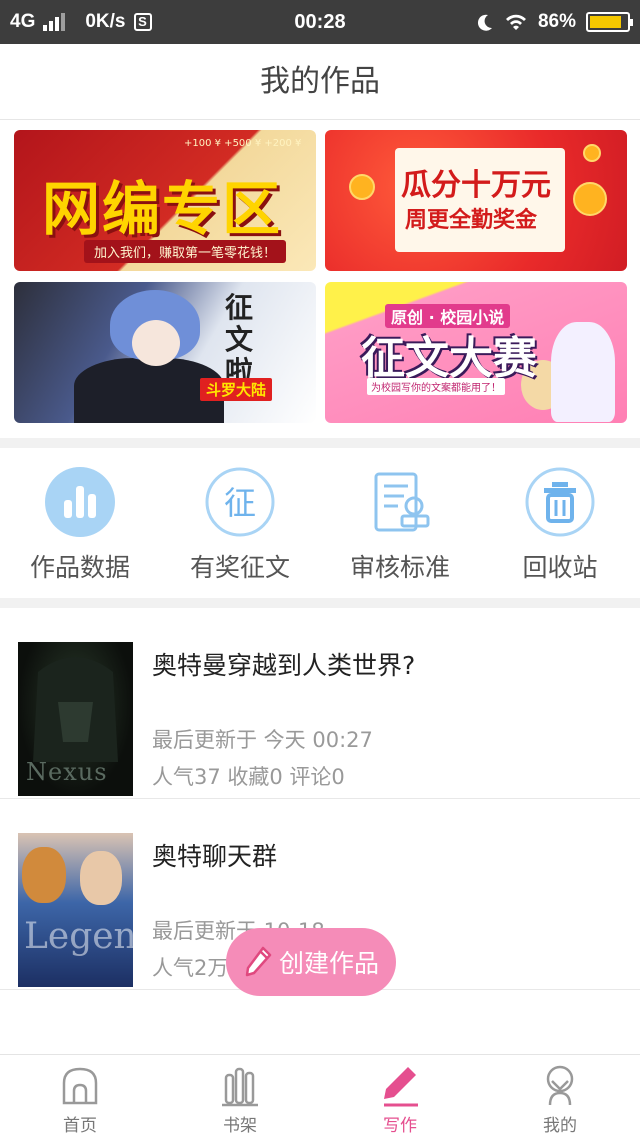 The image size is (640, 1138). Describe the element at coordinates (605, 22) in the screenshot. I see `battery-fill` at that location.